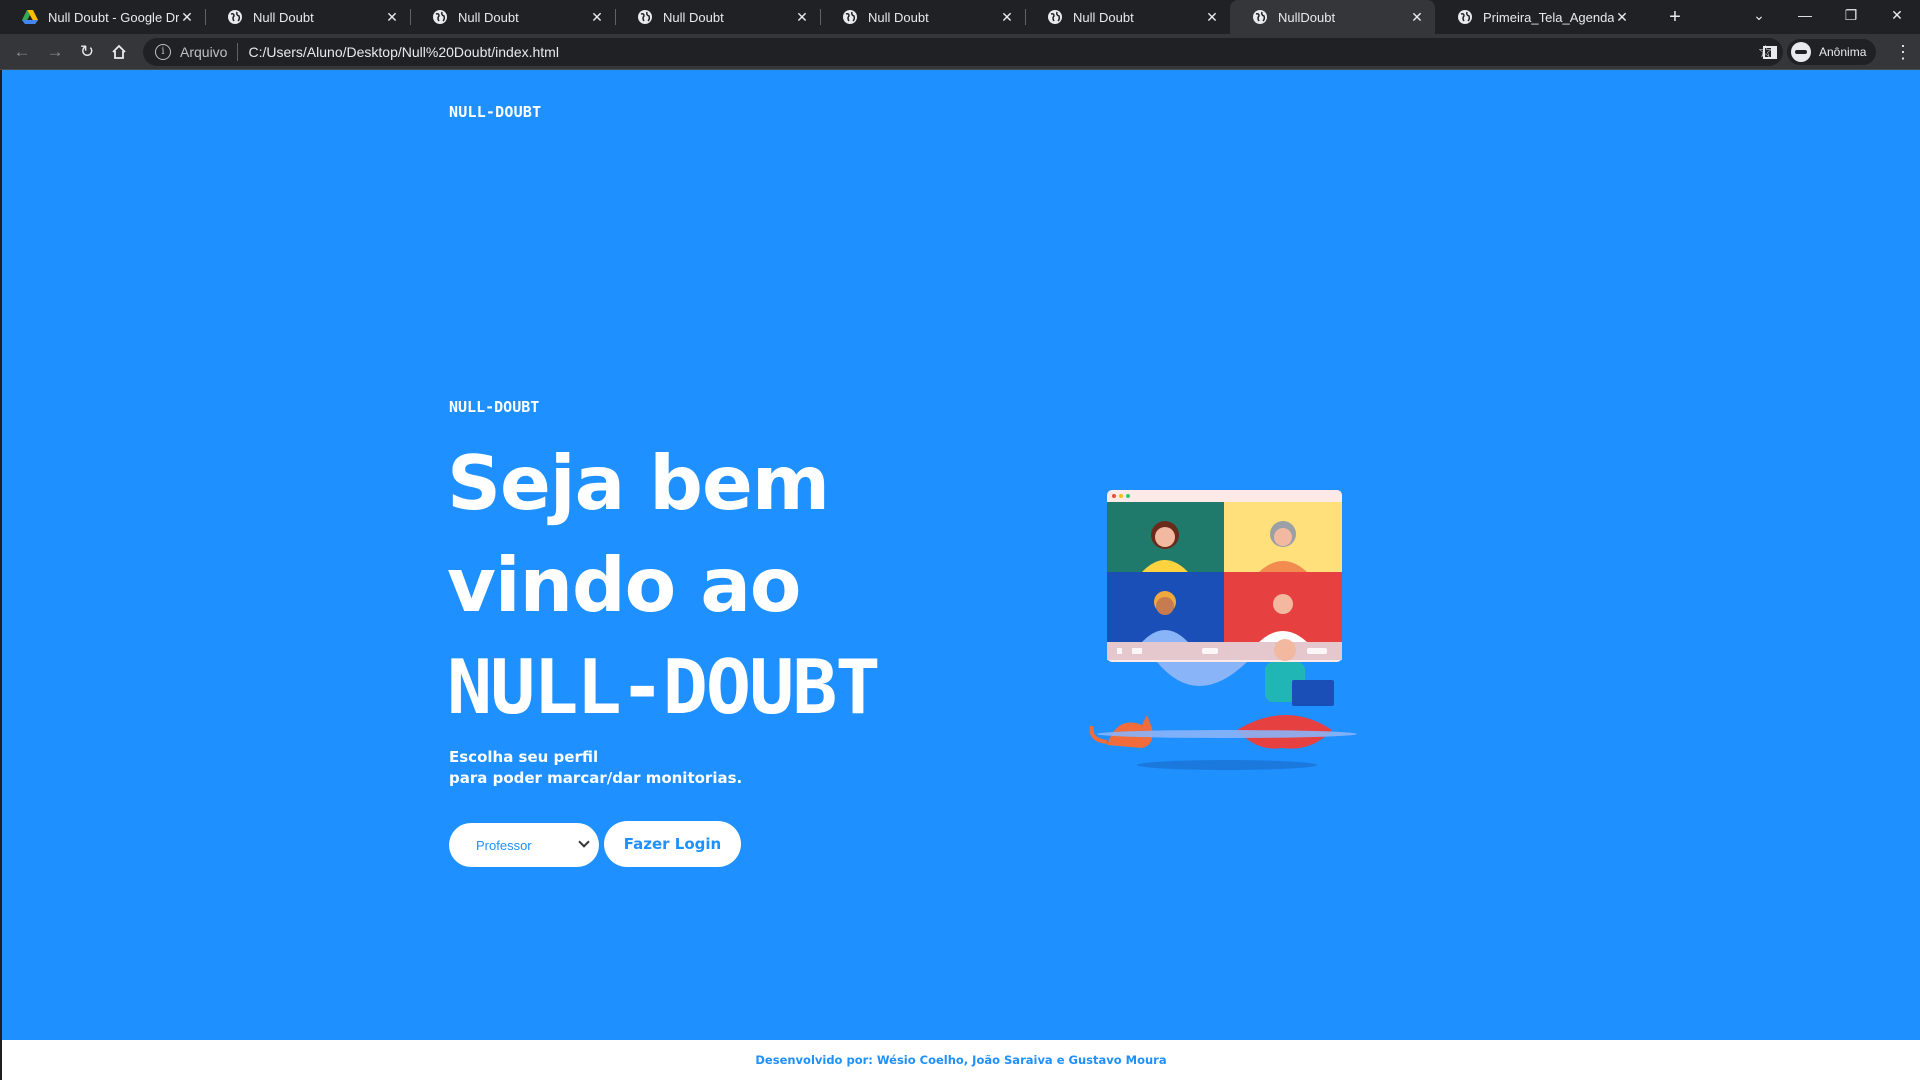  What do you see at coordinates (113, 17) in the screenshot?
I see `tab-title: Null Doubt - Google Drive` at bounding box center [113, 17].